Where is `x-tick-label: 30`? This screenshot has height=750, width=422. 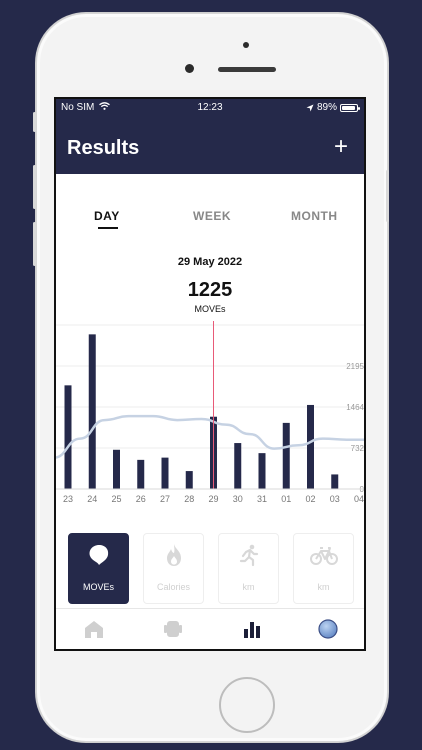
x-tick-label: 30 is located at coordinates (238, 499).